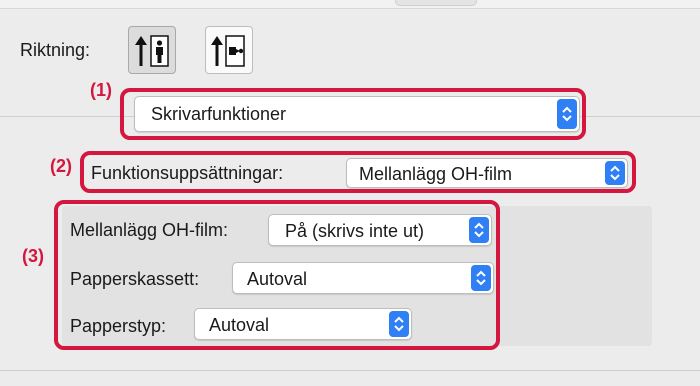  What do you see at coordinates (33, 256) in the screenshot?
I see `marker-3: (3)` at bounding box center [33, 256].